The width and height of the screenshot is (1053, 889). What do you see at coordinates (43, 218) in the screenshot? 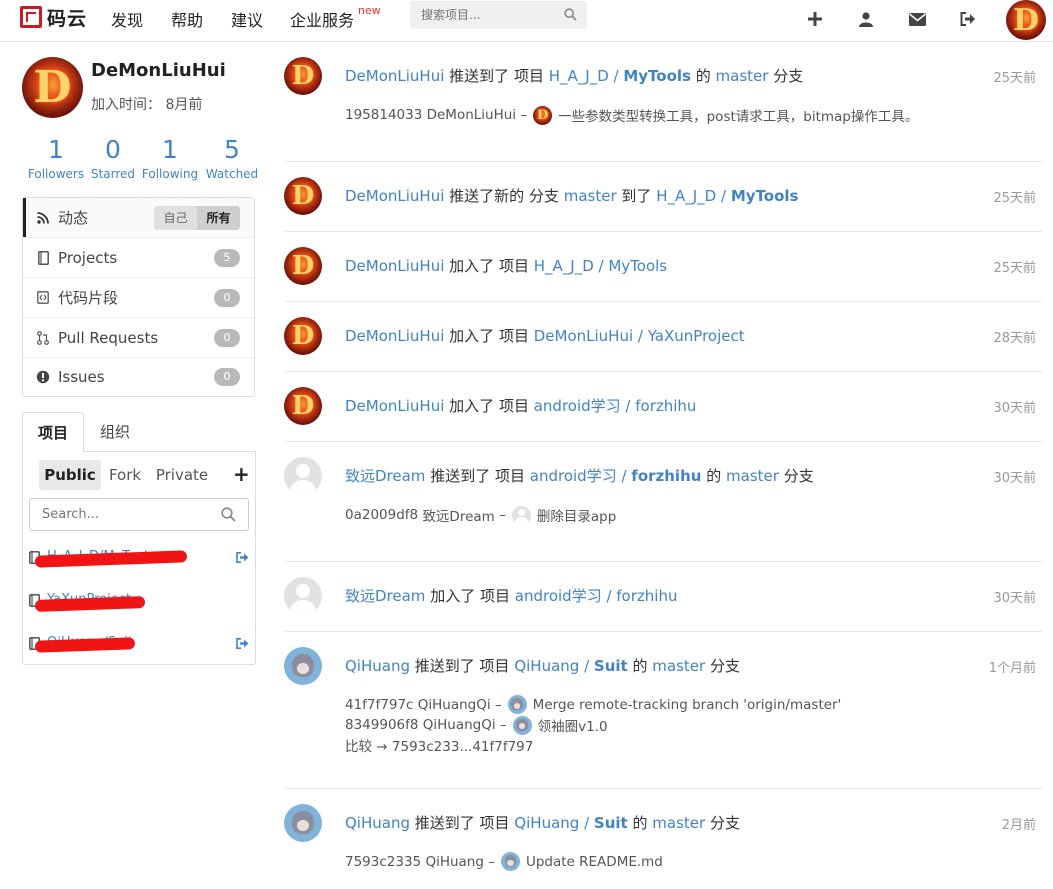
I see `rss-icon` at bounding box center [43, 218].